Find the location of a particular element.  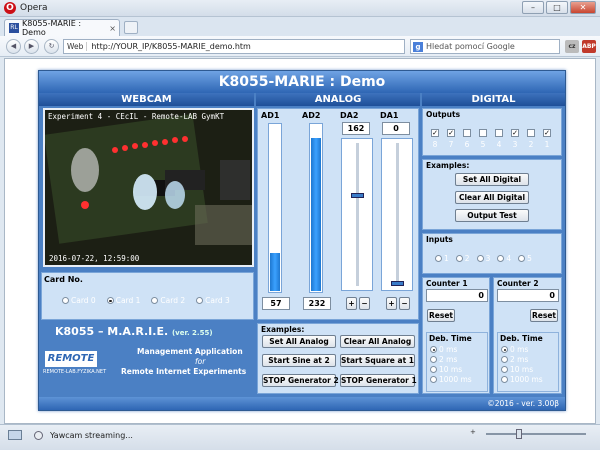

inputs-panel: Inputs 1 2 3 4 5 is located at coordinates (492, 253).